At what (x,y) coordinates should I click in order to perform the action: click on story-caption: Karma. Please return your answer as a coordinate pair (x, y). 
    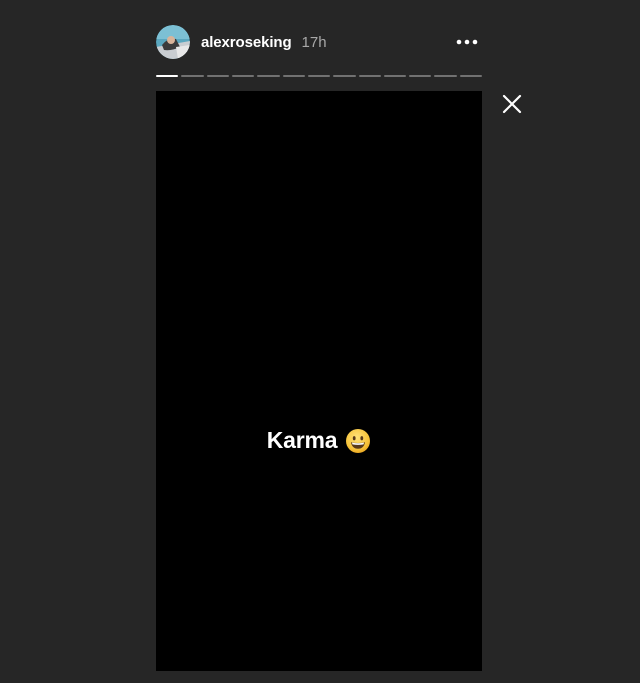
    Looking at the image, I should click on (319, 440).